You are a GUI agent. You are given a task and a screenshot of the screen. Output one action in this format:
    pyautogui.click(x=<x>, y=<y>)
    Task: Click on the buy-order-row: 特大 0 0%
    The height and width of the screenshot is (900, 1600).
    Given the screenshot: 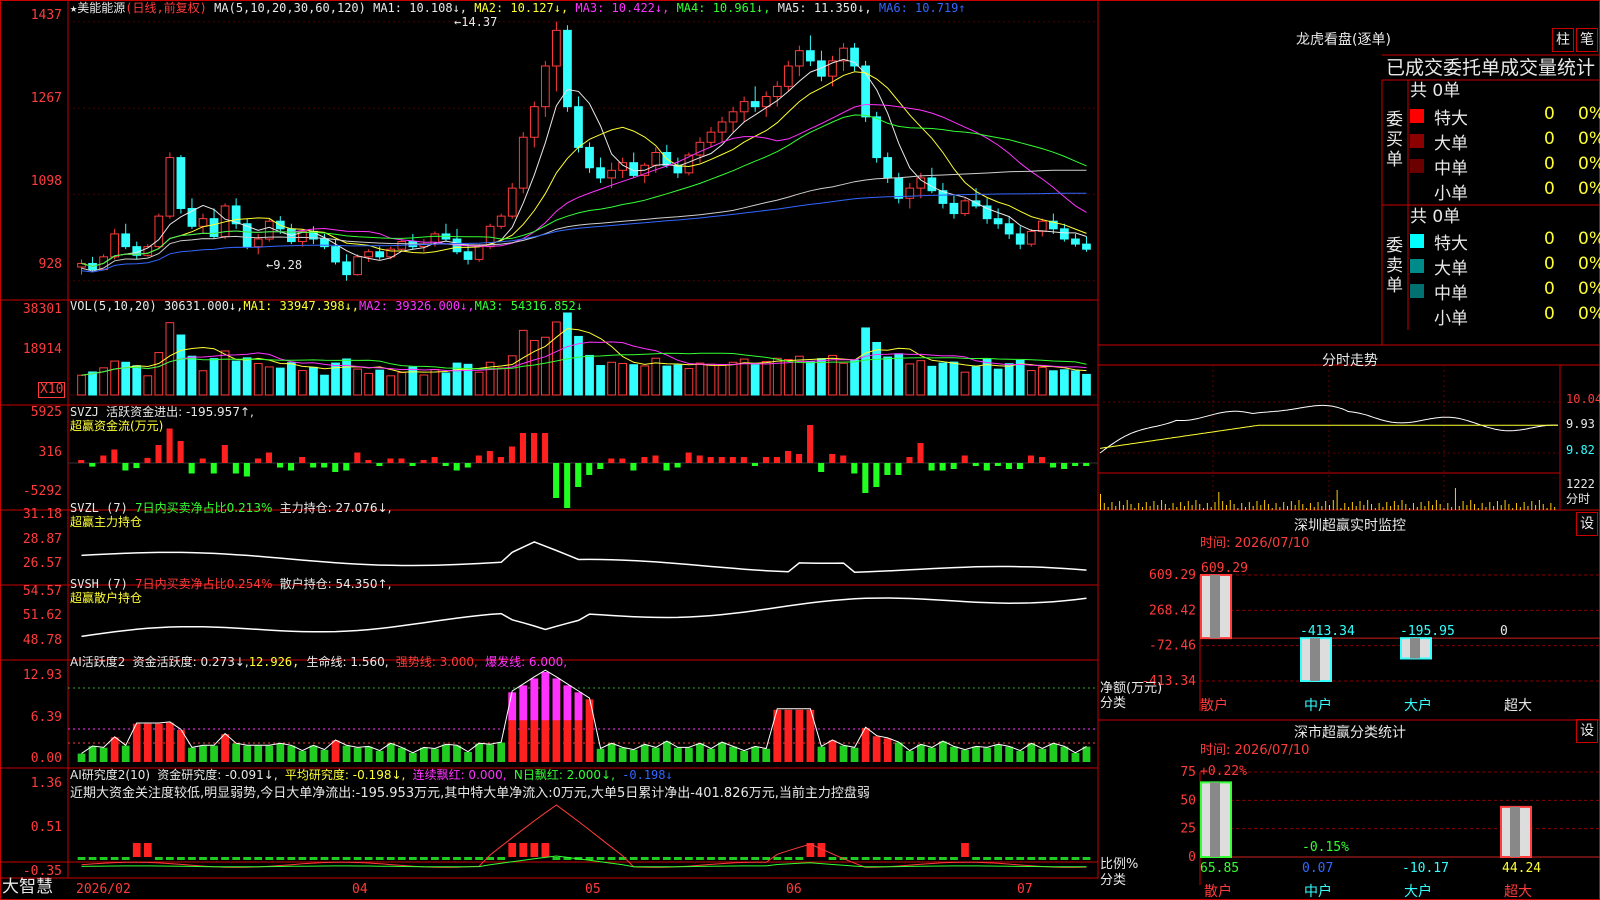 What is the action you would take?
    pyautogui.click(x=1505, y=116)
    